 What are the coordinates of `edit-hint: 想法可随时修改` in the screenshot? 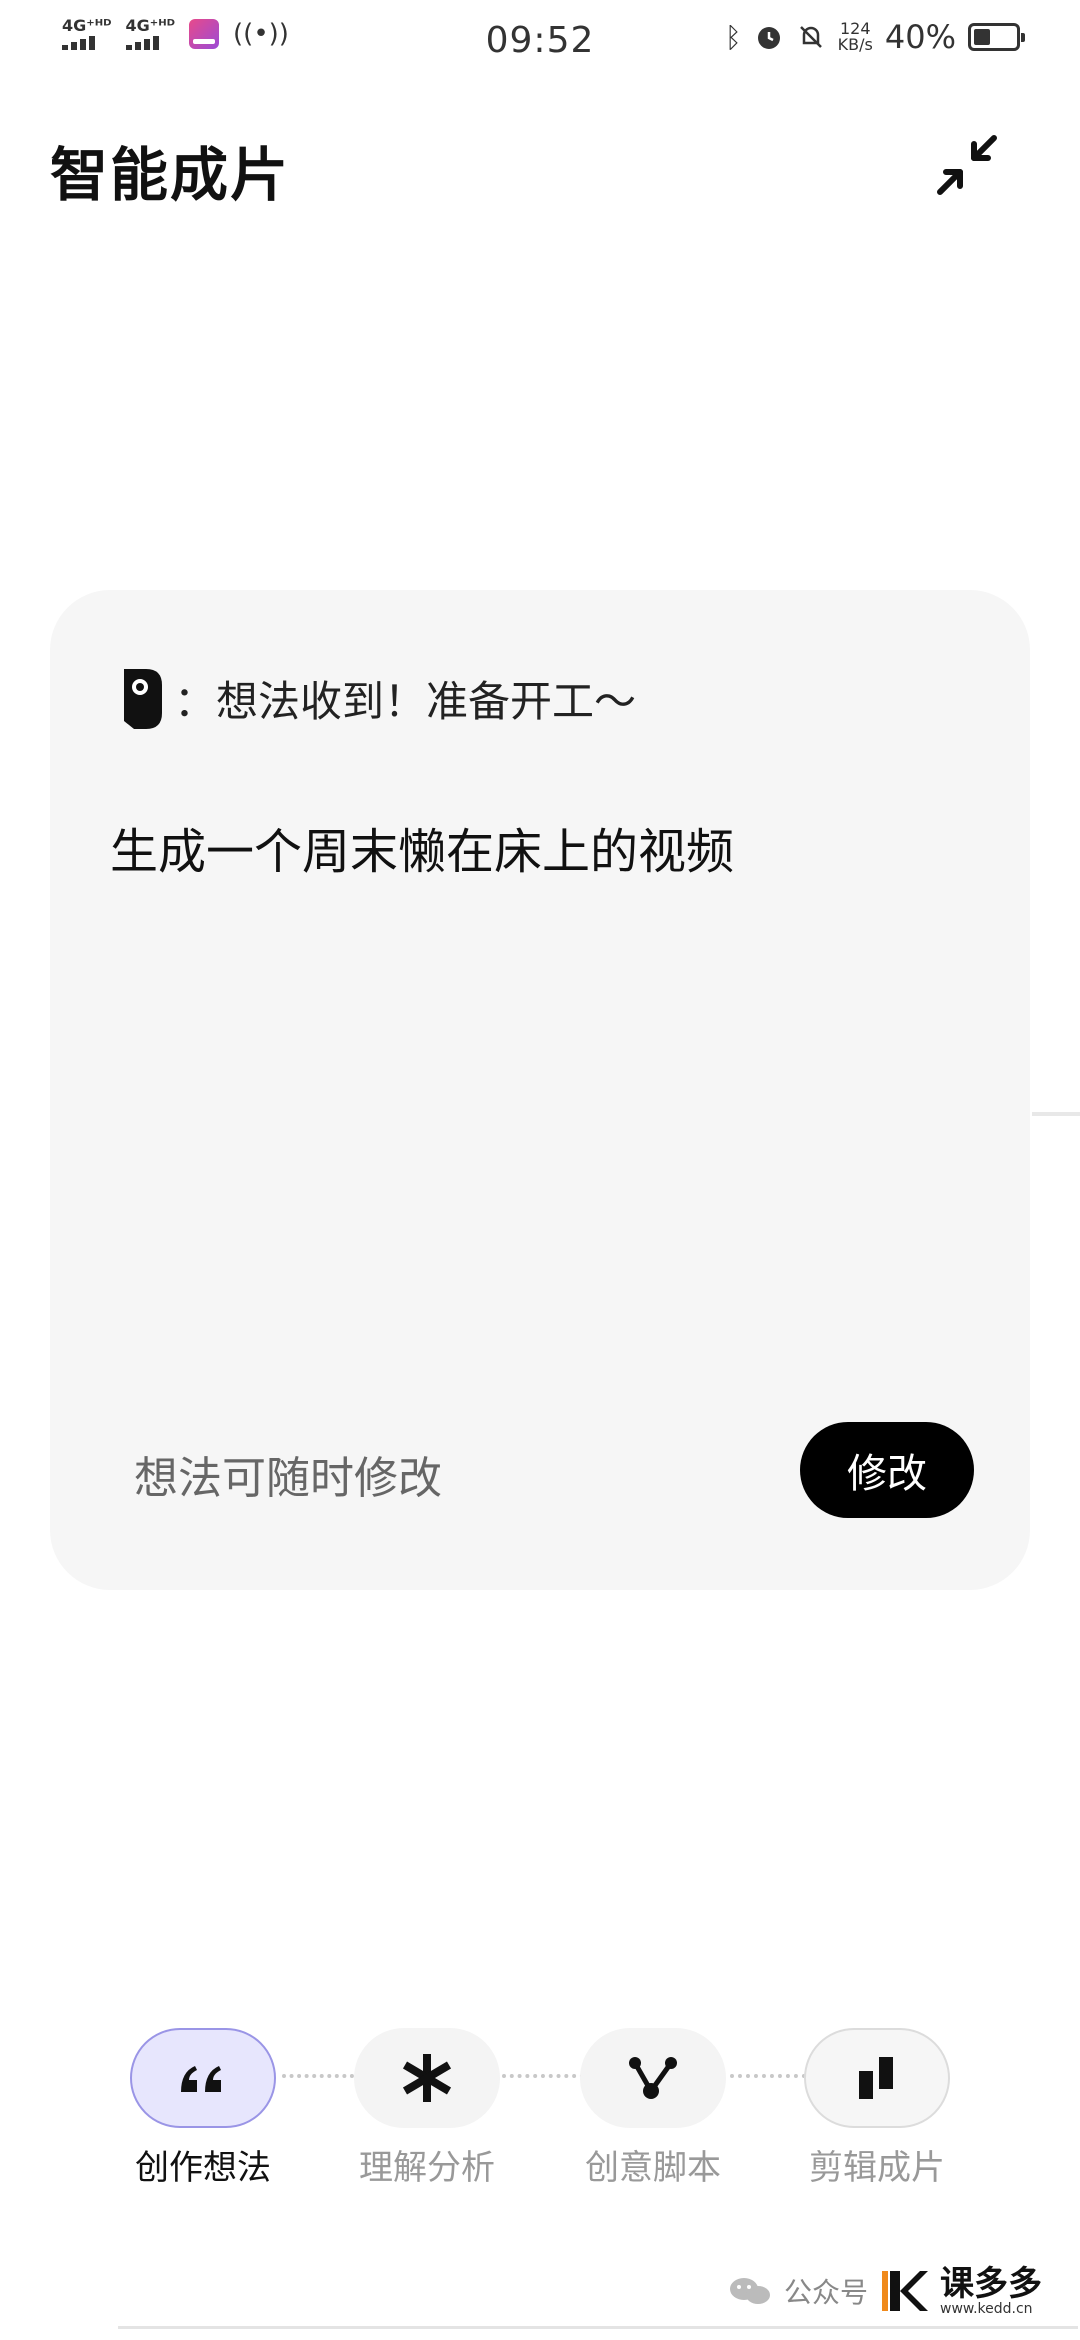 It's located at (288, 1478).